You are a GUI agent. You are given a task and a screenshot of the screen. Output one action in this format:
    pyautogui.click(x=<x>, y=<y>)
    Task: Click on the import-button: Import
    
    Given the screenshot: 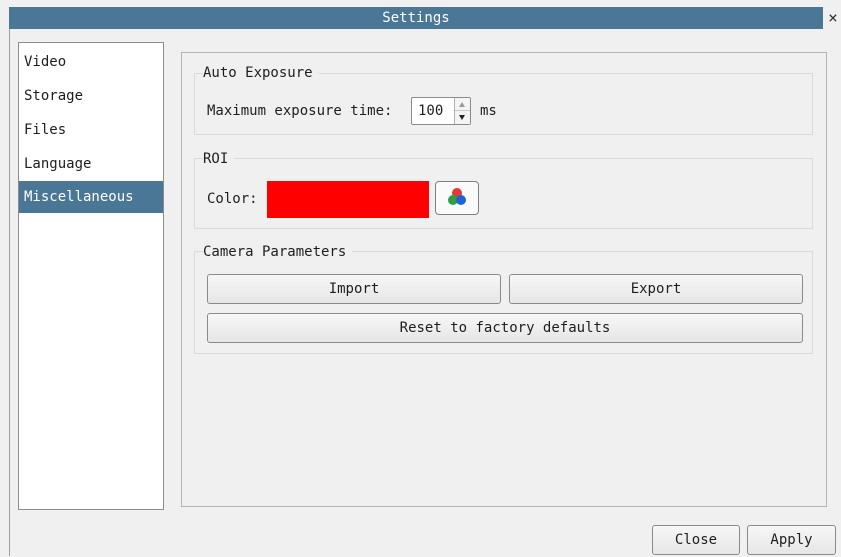 What is the action you would take?
    pyautogui.click(x=354, y=289)
    